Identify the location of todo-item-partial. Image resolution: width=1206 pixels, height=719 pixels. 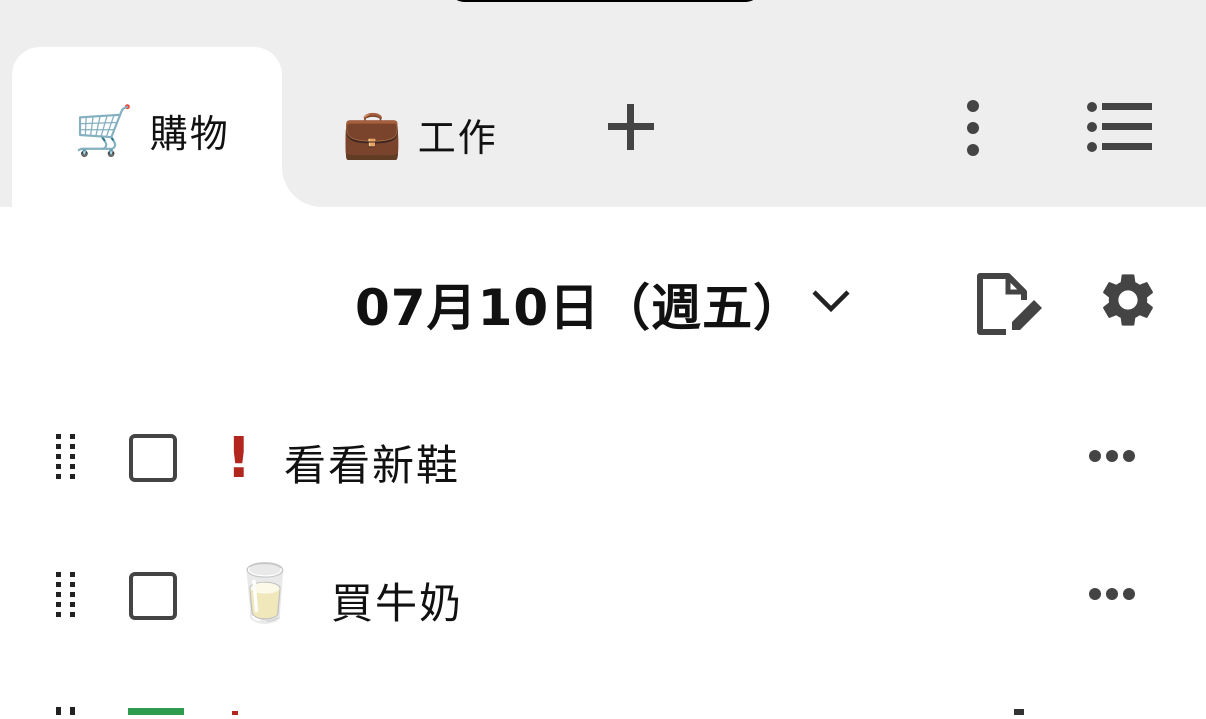
(603, 707).